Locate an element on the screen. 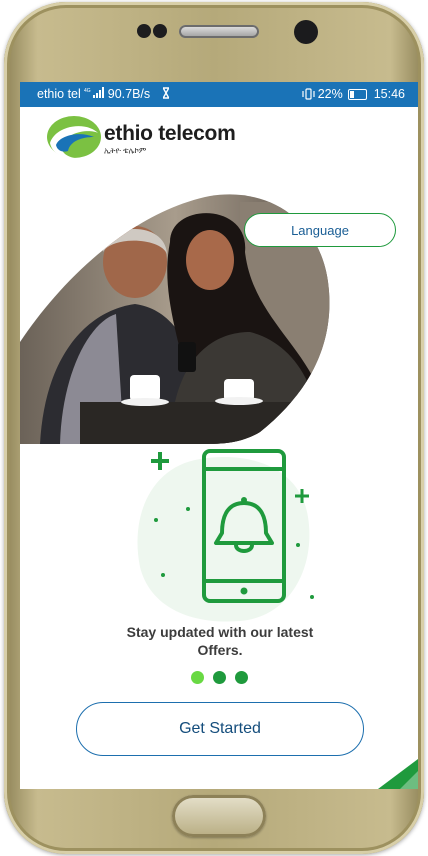  bell-phone-icon is located at coordinates (225, 535).